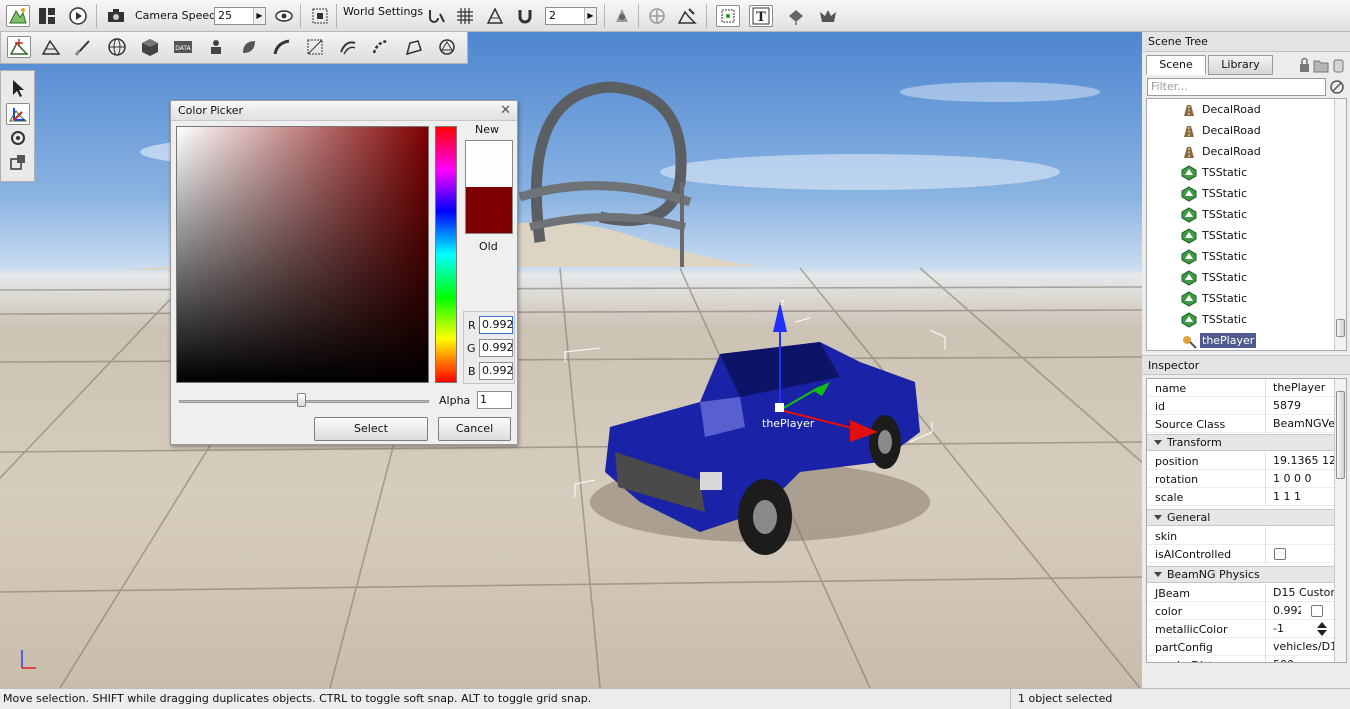 This screenshot has width=1350, height=709. I want to click on mesh-road-button, so click(315, 47).